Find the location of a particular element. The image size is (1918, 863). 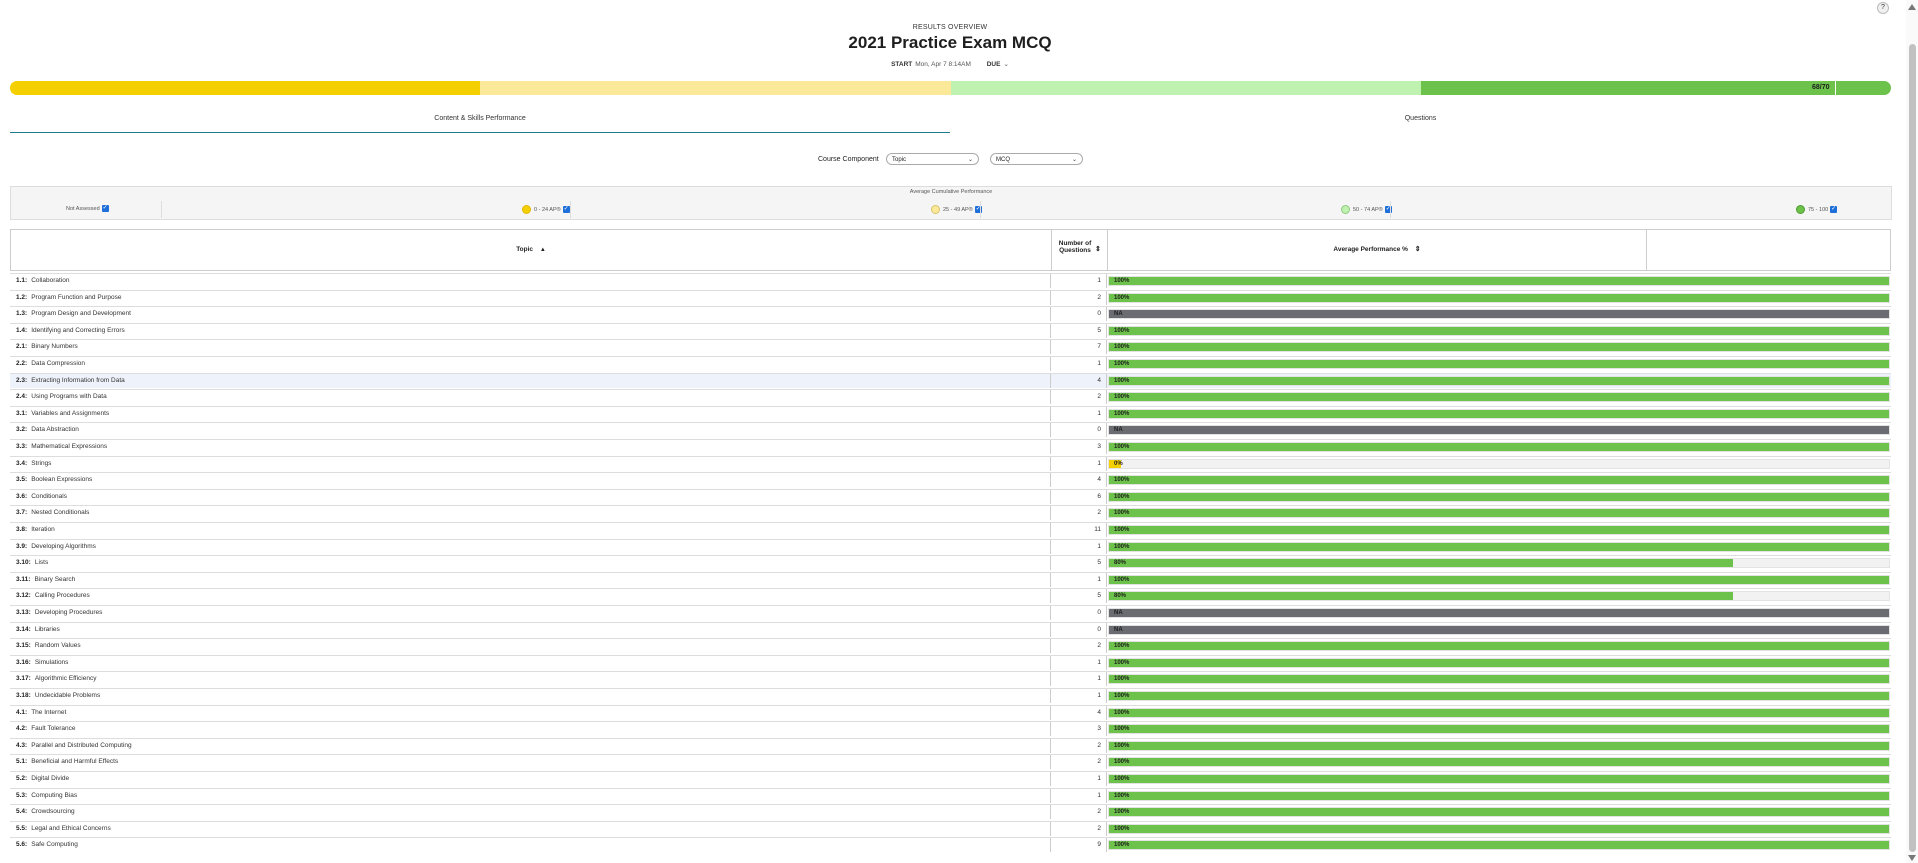

topic-cell: 3.6: Conditionals is located at coordinates (41, 496).